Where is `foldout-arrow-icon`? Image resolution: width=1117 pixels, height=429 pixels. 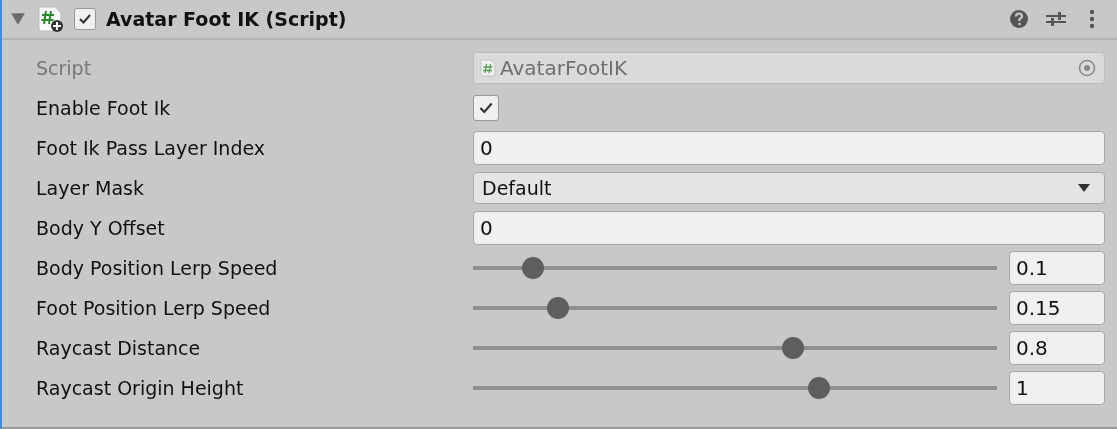 foldout-arrow-icon is located at coordinates (18, 19).